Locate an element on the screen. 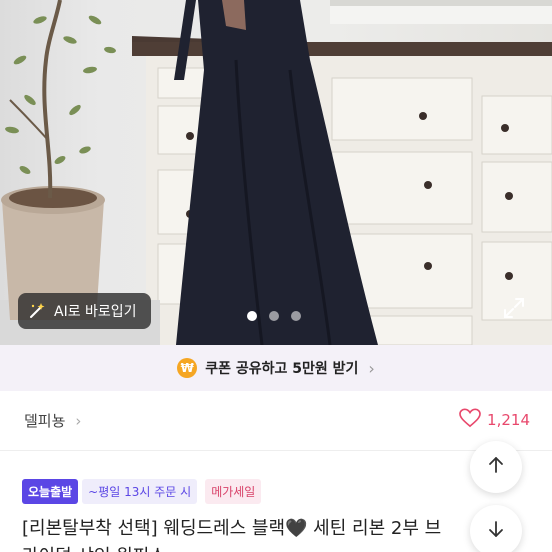 The image size is (552, 552). mega-sale-badge: 메가세일 is located at coordinates (233, 491).